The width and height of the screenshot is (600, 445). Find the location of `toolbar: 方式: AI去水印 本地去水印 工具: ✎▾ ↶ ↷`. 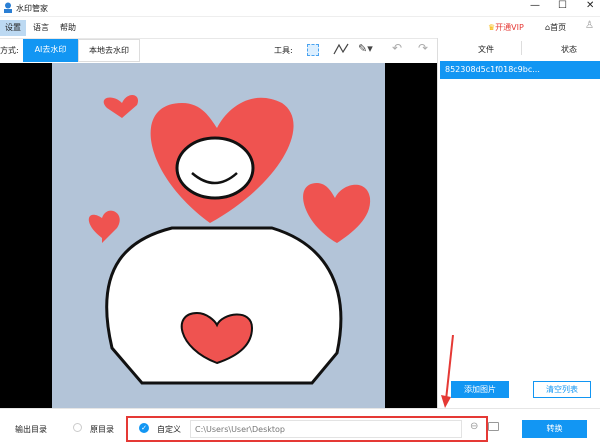

toolbar: 方式: AI去水印 本地去水印 工具: ✎▾ ↶ ↷ is located at coordinates (218, 50).